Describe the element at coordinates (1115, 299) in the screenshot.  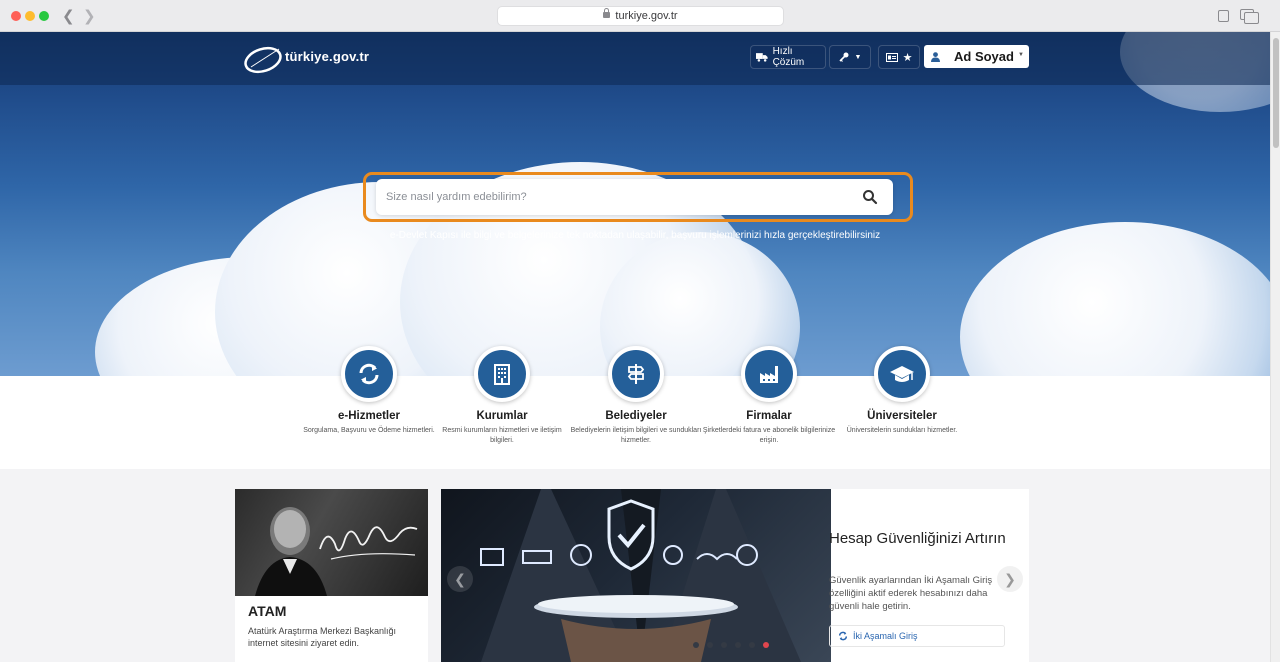
I see `cloud-decoration` at that location.